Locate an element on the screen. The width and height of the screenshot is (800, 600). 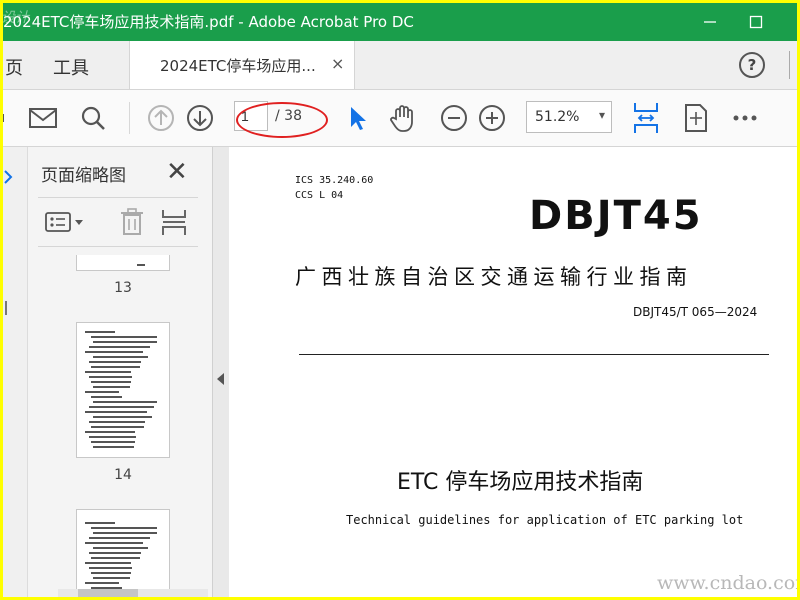
signin-edge is located at coordinates (793, 65).